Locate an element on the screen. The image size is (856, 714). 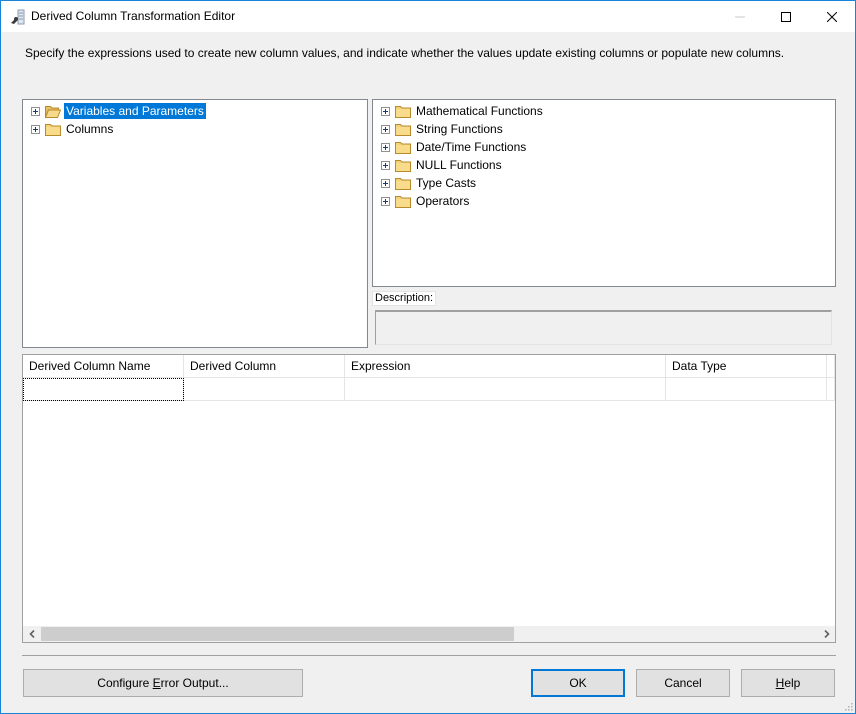
scrollbar-thumb is located at coordinates (277, 634).